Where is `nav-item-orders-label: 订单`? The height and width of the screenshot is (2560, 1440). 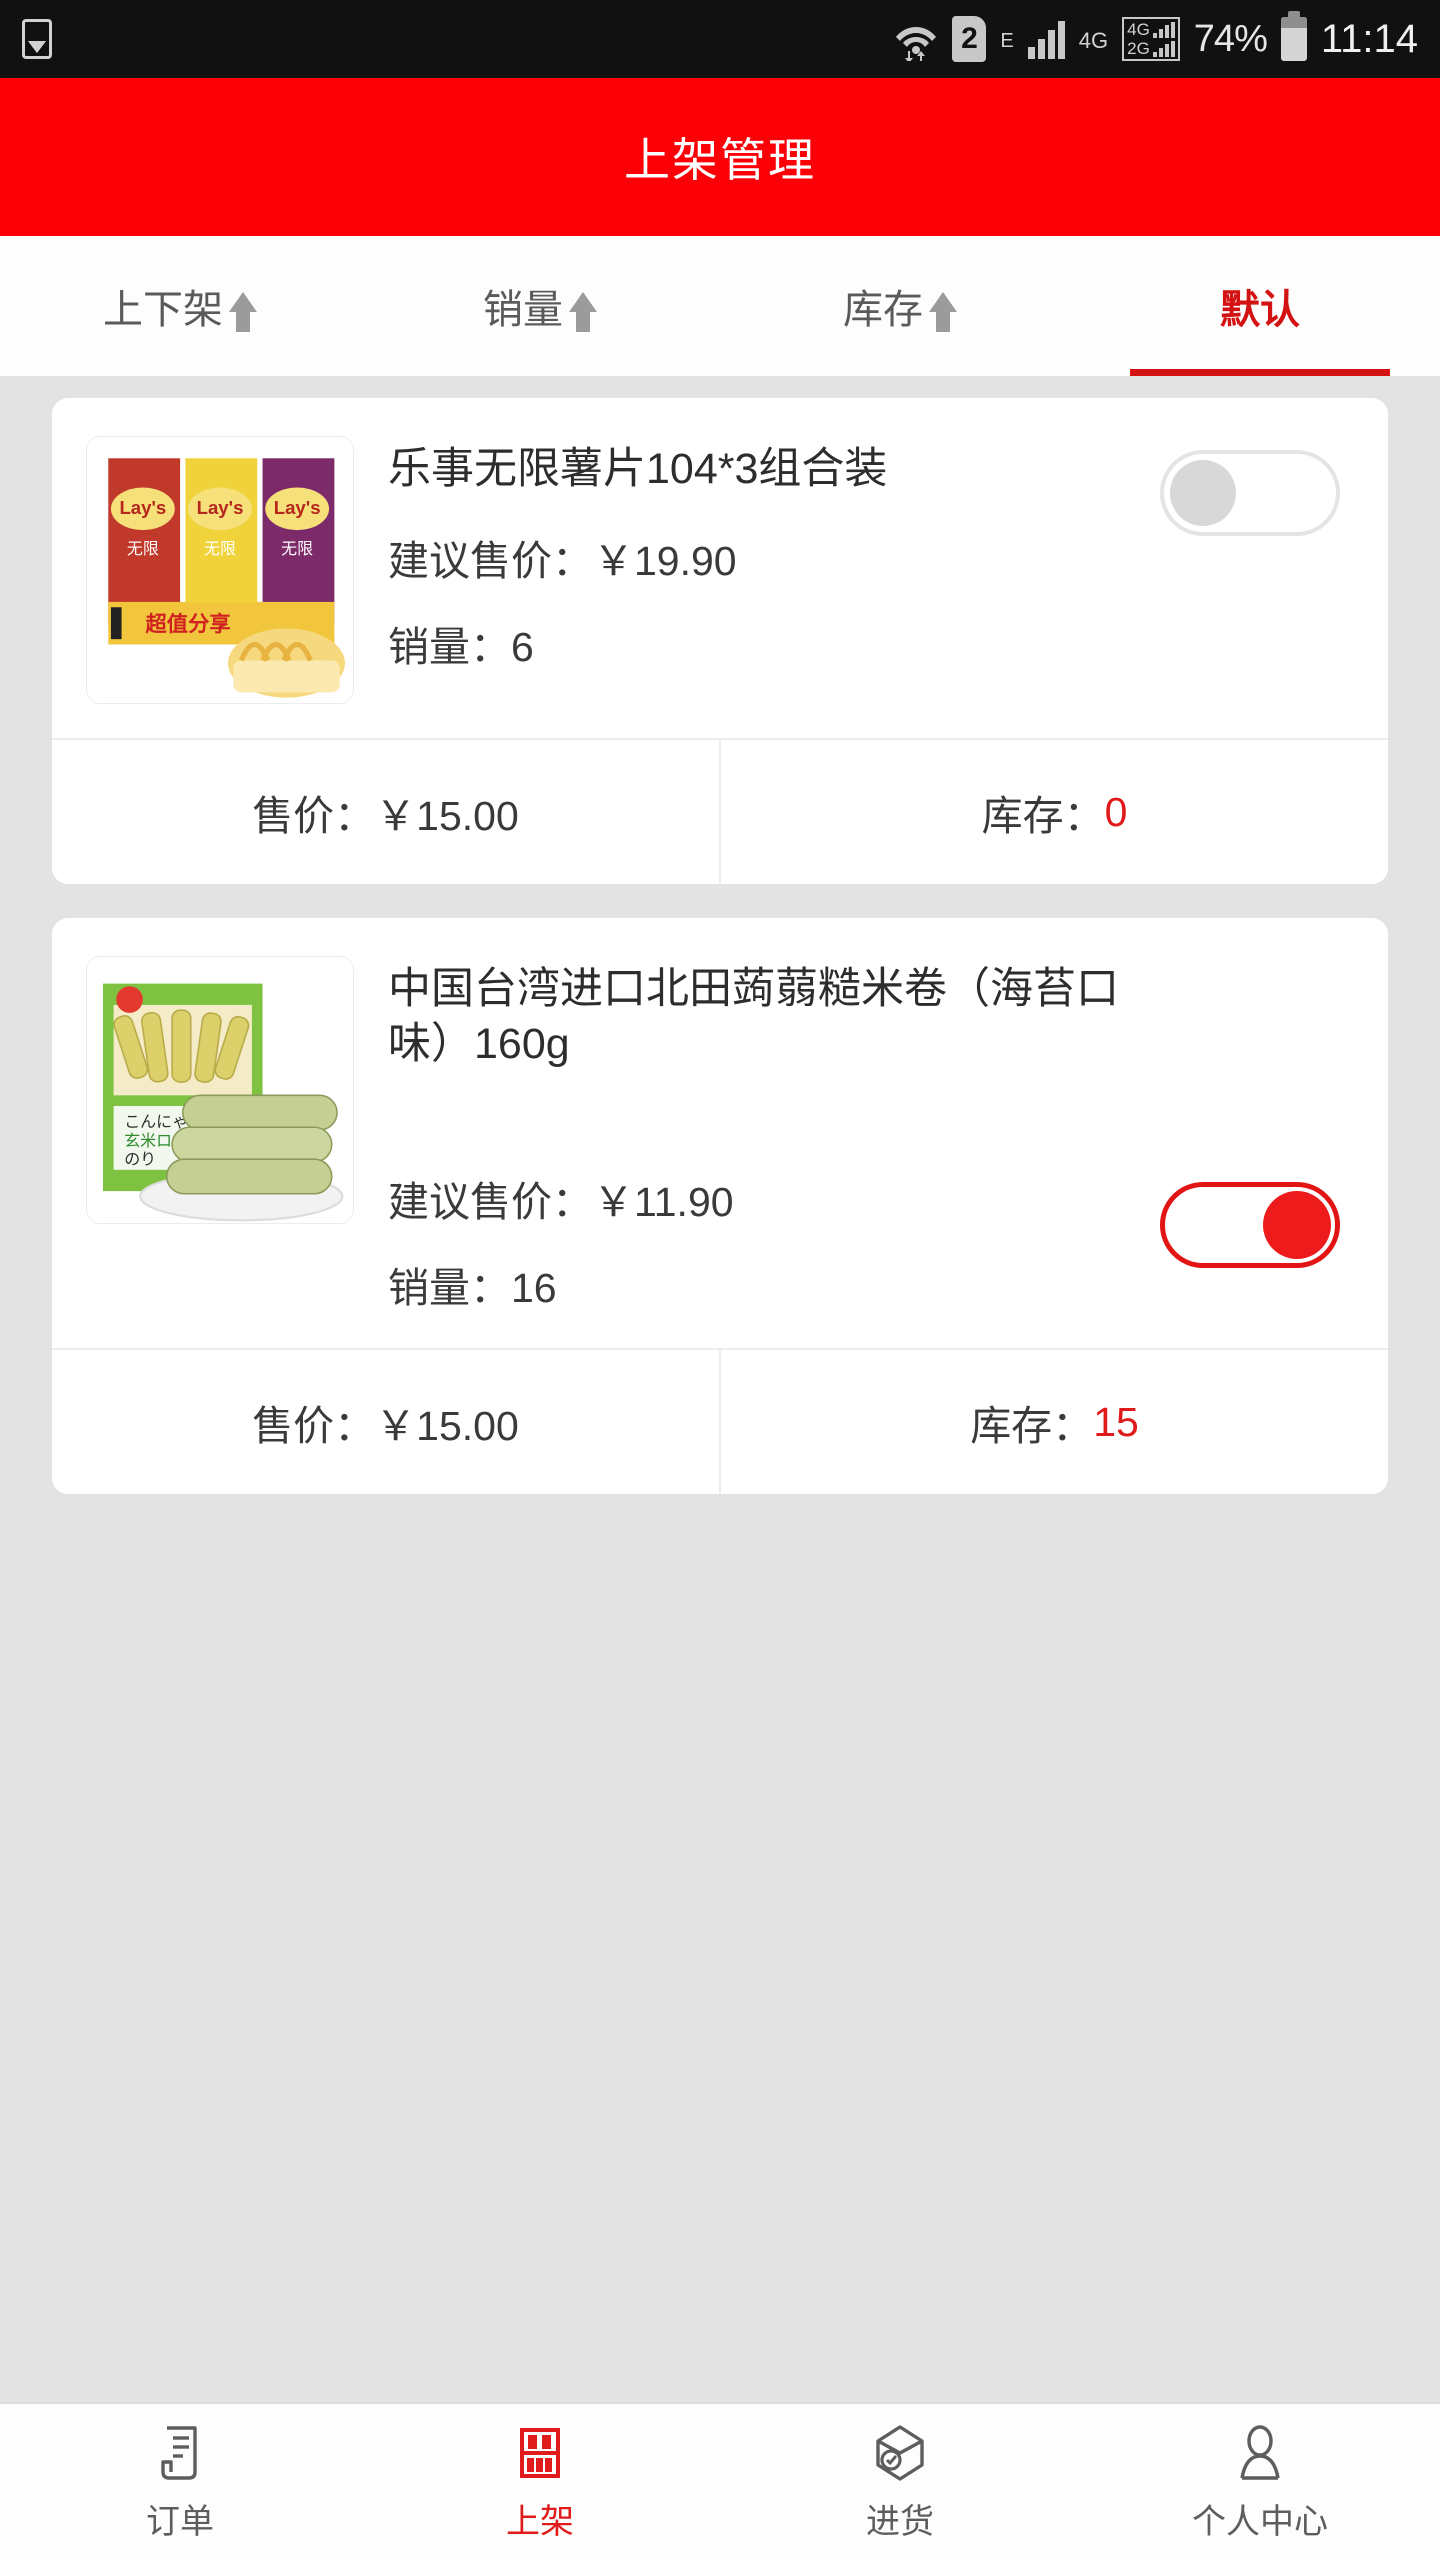
nav-item-orders-label: 订单 is located at coordinates (180, 2521).